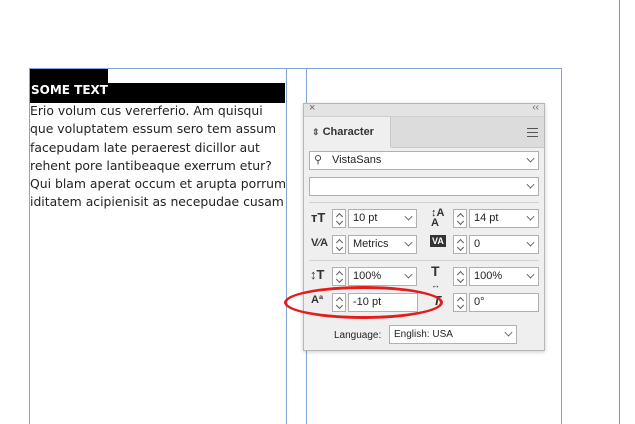  What do you see at coordinates (157, 93) in the screenshot?
I see `heading-text: SOME TEXT` at bounding box center [157, 93].